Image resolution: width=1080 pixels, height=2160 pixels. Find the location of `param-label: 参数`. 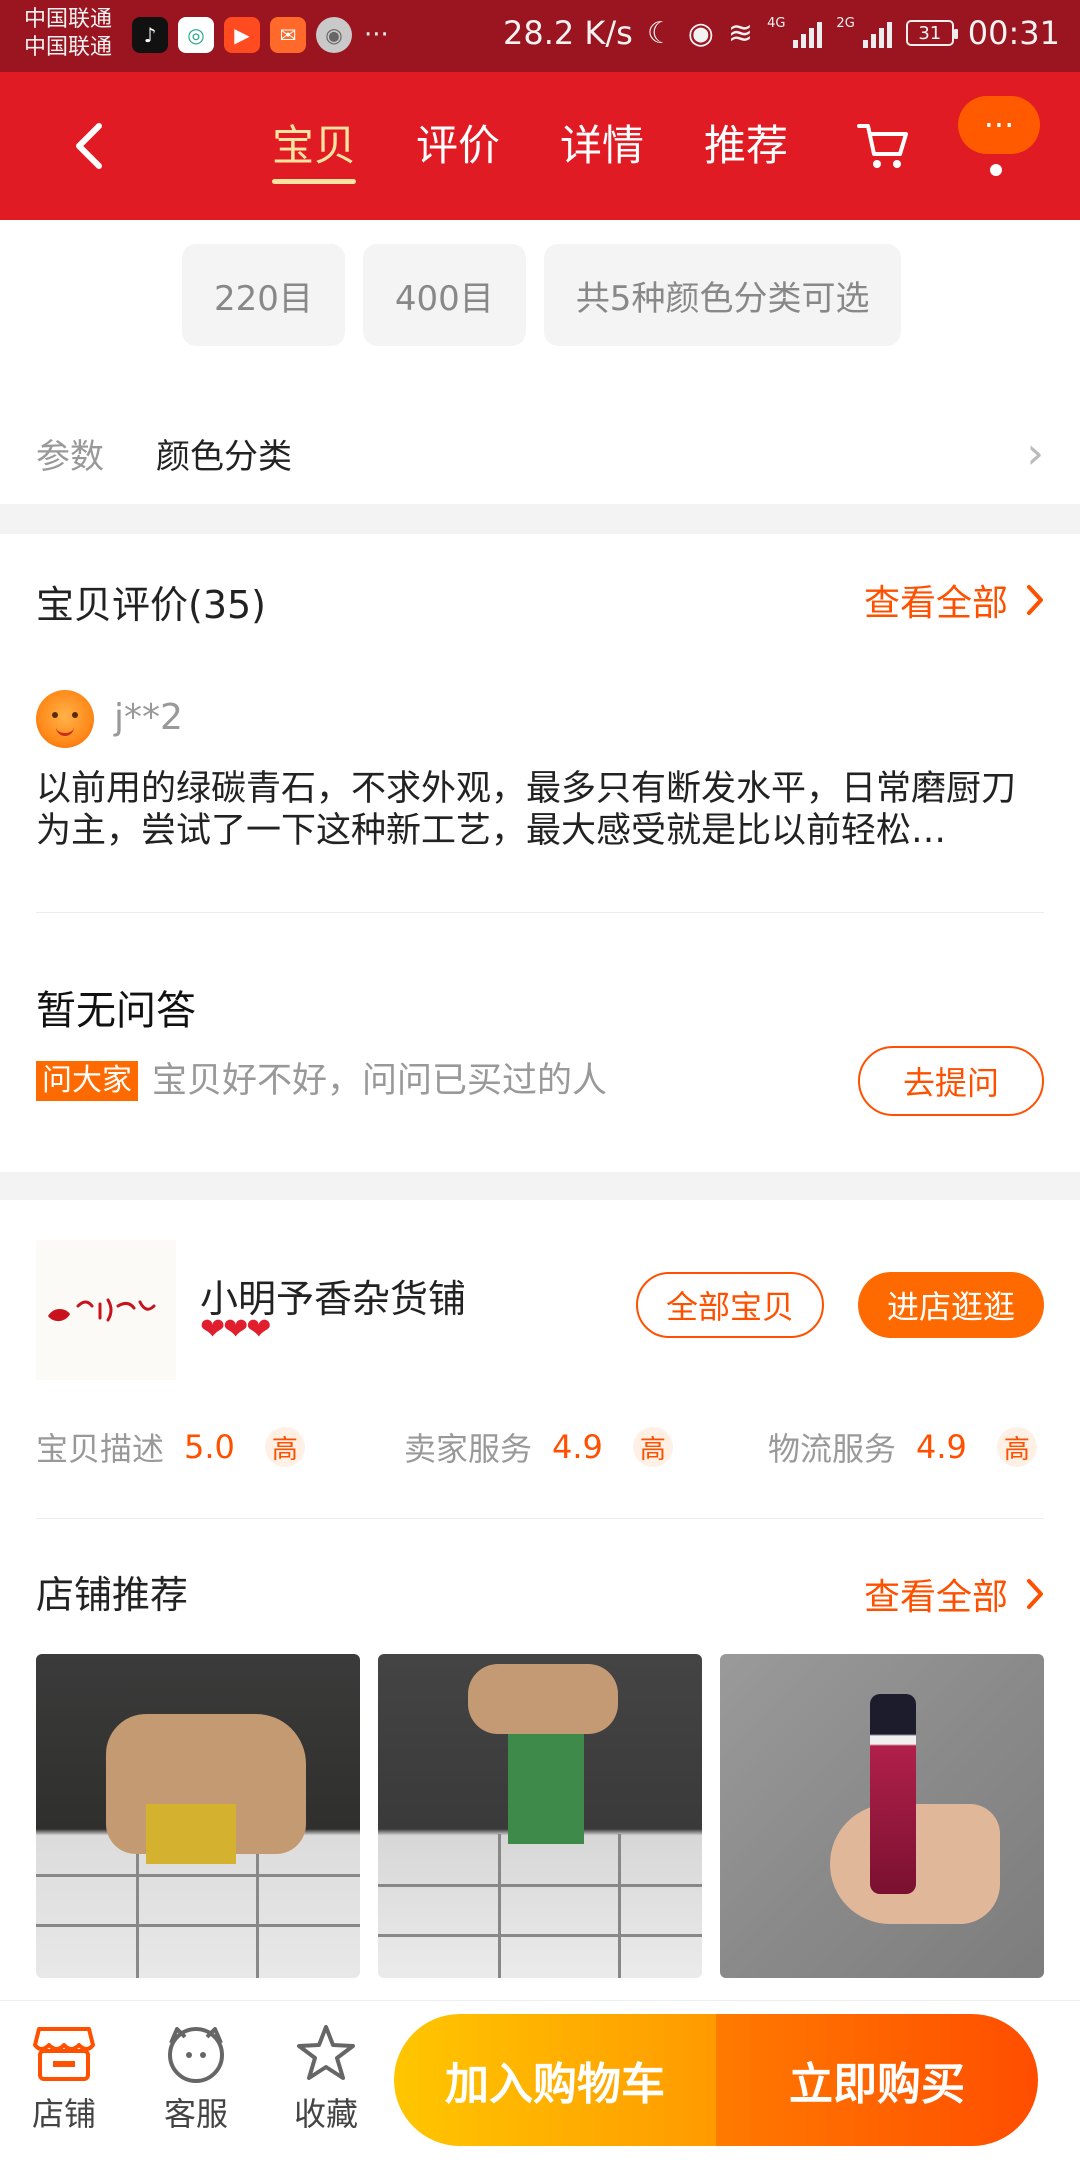

param-label: 参数 is located at coordinates (70, 456).